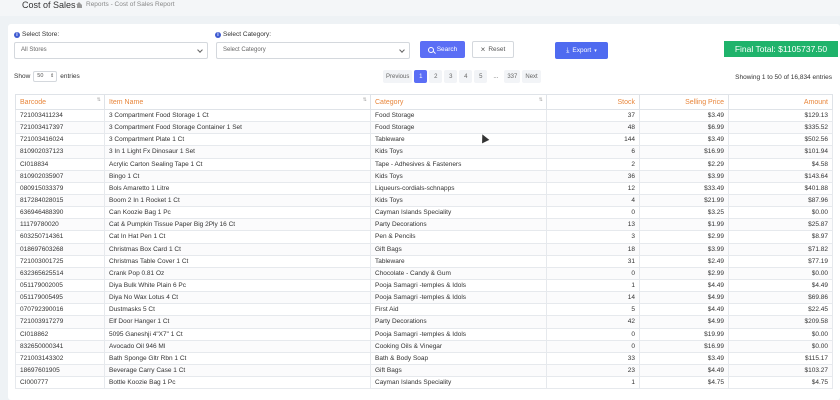 This screenshot has width=840, height=400. Describe the element at coordinates (684, 334) in the screenshot. I see `table-cell: $19.99` at that location.